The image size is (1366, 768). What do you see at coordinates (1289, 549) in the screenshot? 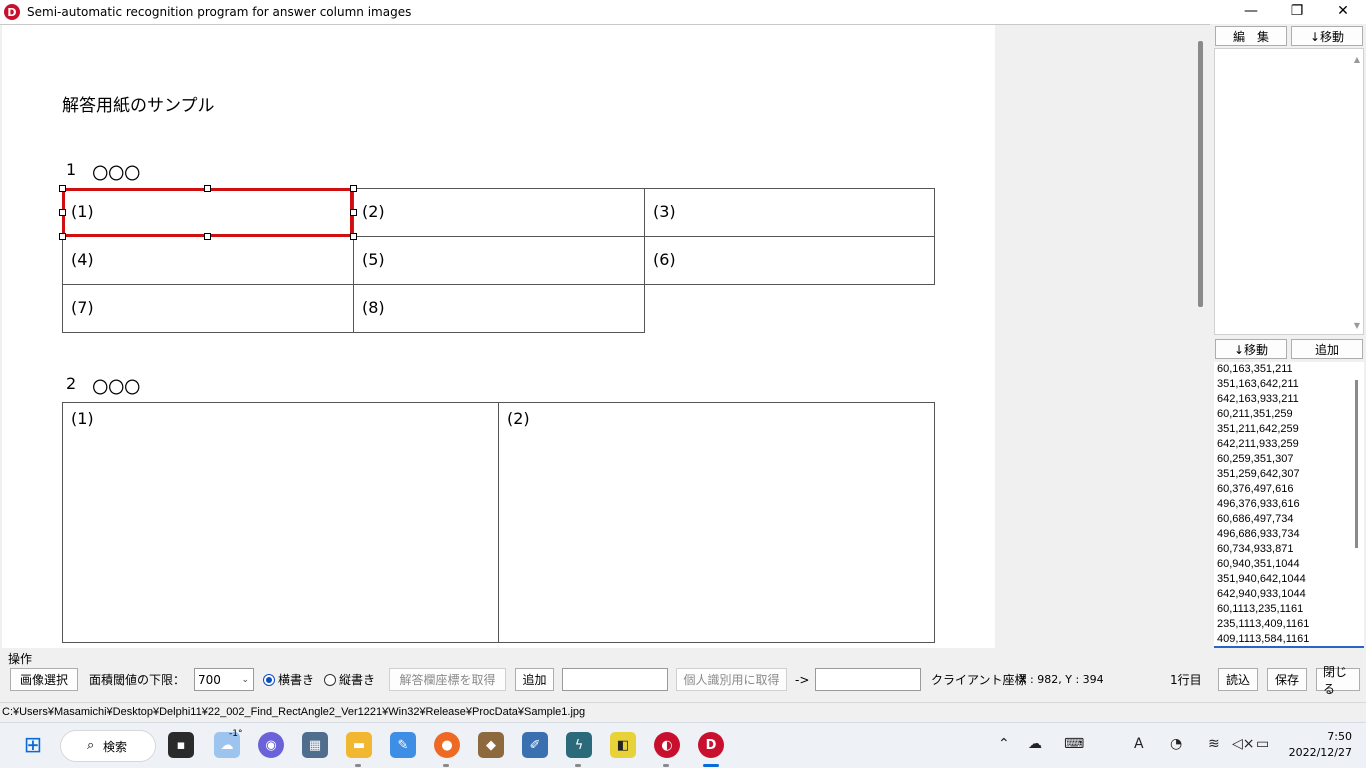
I see `coord-list-item: 60,734,933,871` at bounding box center [1289, 549].